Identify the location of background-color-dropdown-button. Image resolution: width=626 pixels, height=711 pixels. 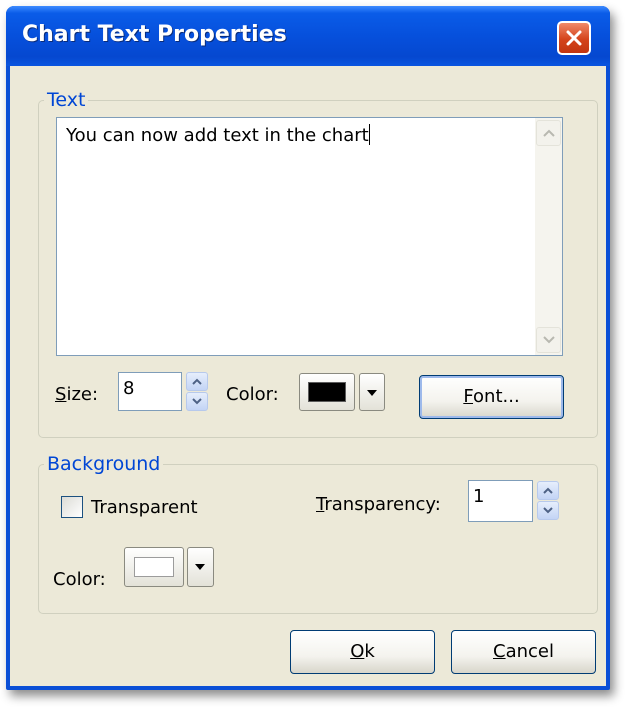
(200, 567).